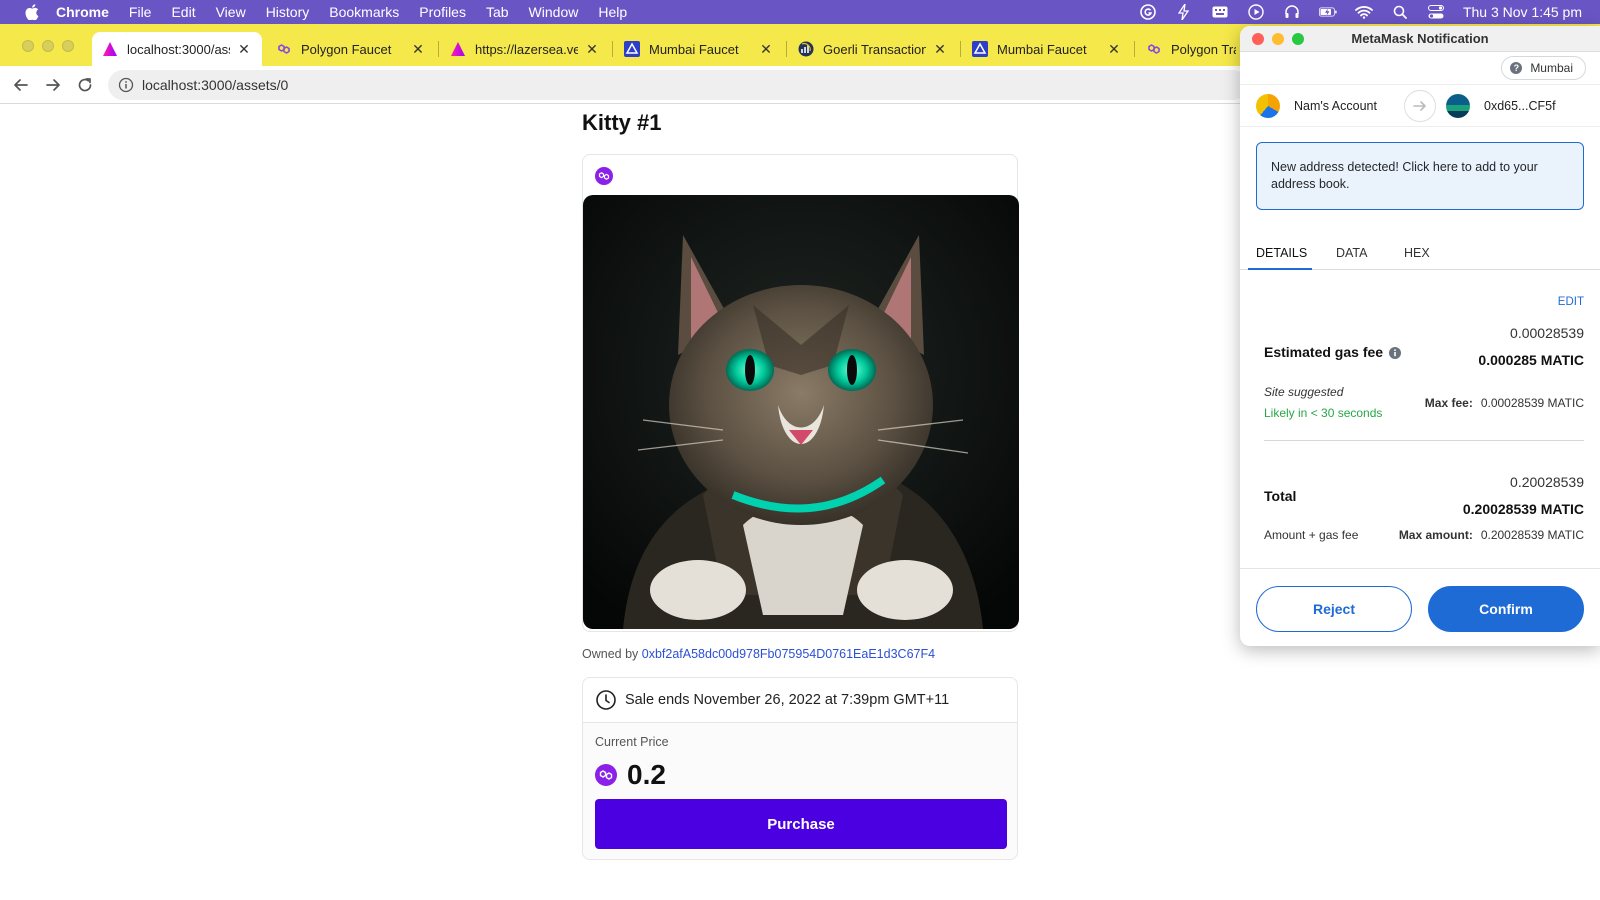 This screenshot has width=1600, height=900. What do you see at coordinates (140, 12) in the screenshot?
I see `menu-file: File` at bounding box center [140, 12].